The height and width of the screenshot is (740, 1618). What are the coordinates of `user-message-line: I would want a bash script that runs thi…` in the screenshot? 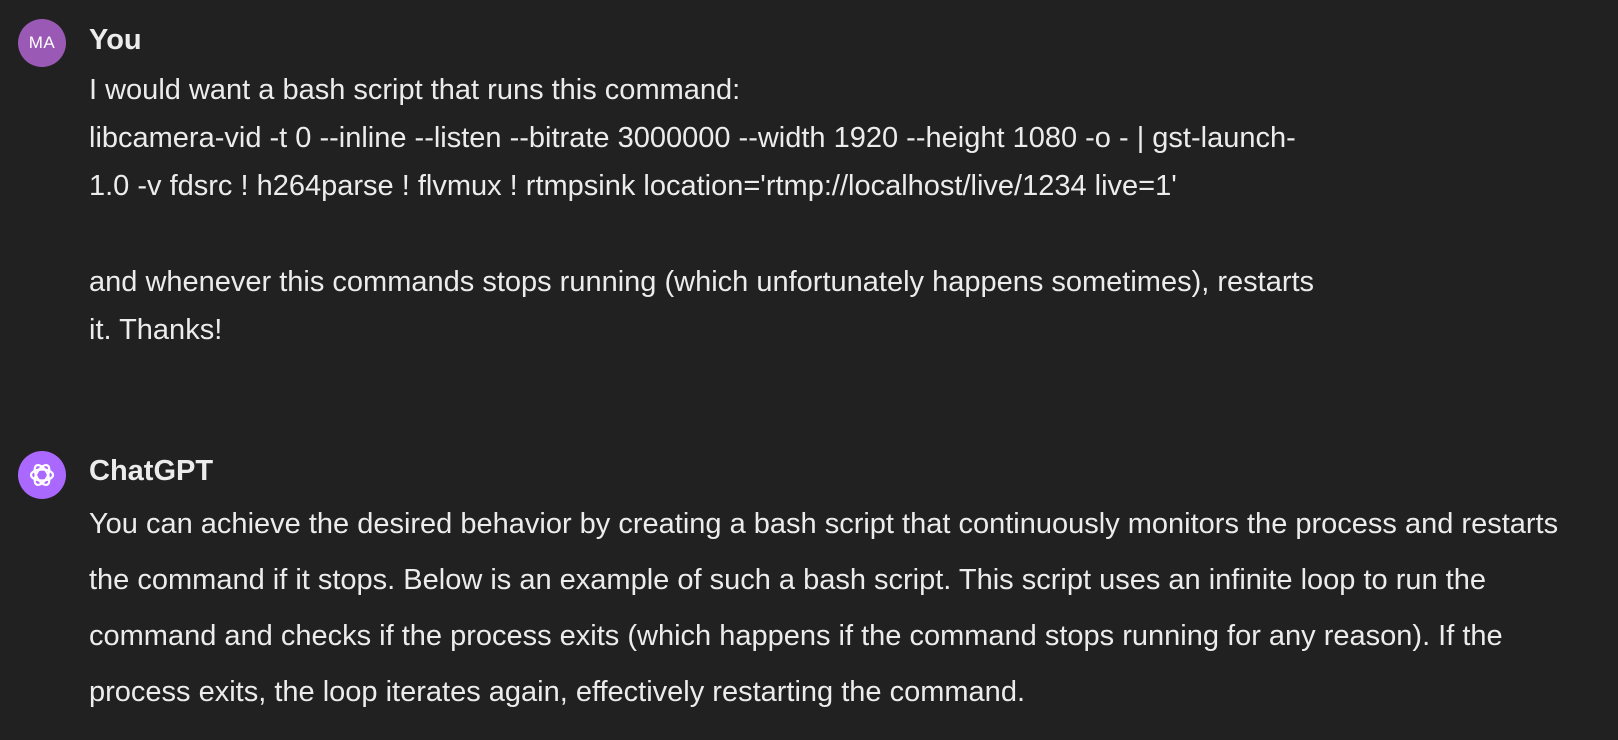 It's located at (415, 90).